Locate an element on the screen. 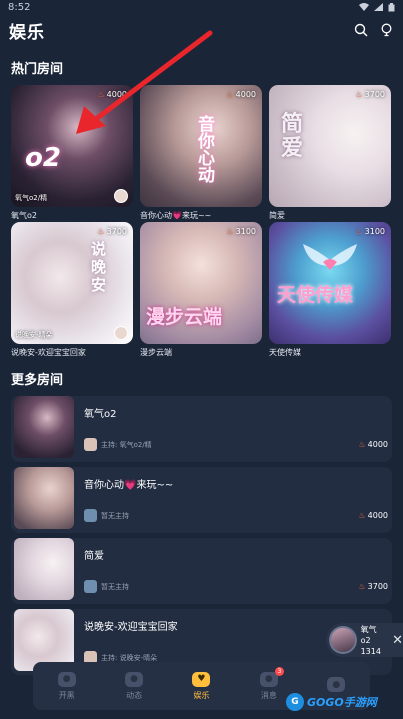 The width and height of the screenshot is (403, 719). angel-wings-icon is located at coordinates (330, 257).